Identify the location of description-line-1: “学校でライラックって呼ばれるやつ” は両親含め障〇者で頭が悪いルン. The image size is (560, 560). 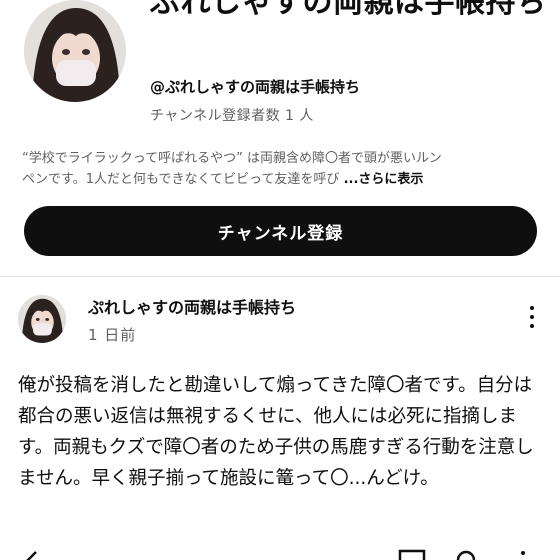
(232, 158).